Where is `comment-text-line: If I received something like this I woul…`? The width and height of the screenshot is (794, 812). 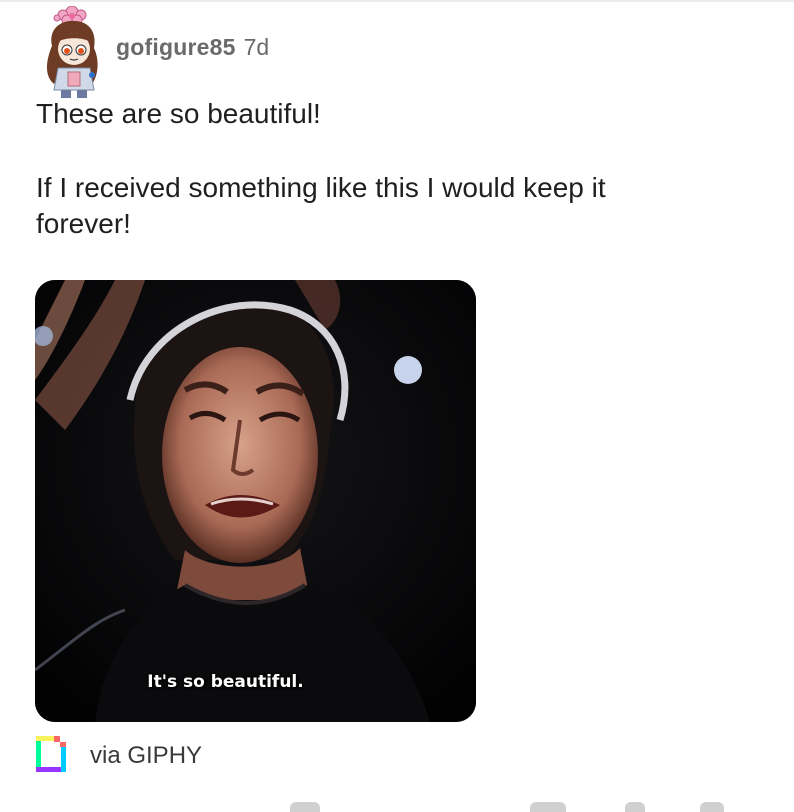 comment-text-line: If I received something like this I woul… is located at coordinates (321, 187).